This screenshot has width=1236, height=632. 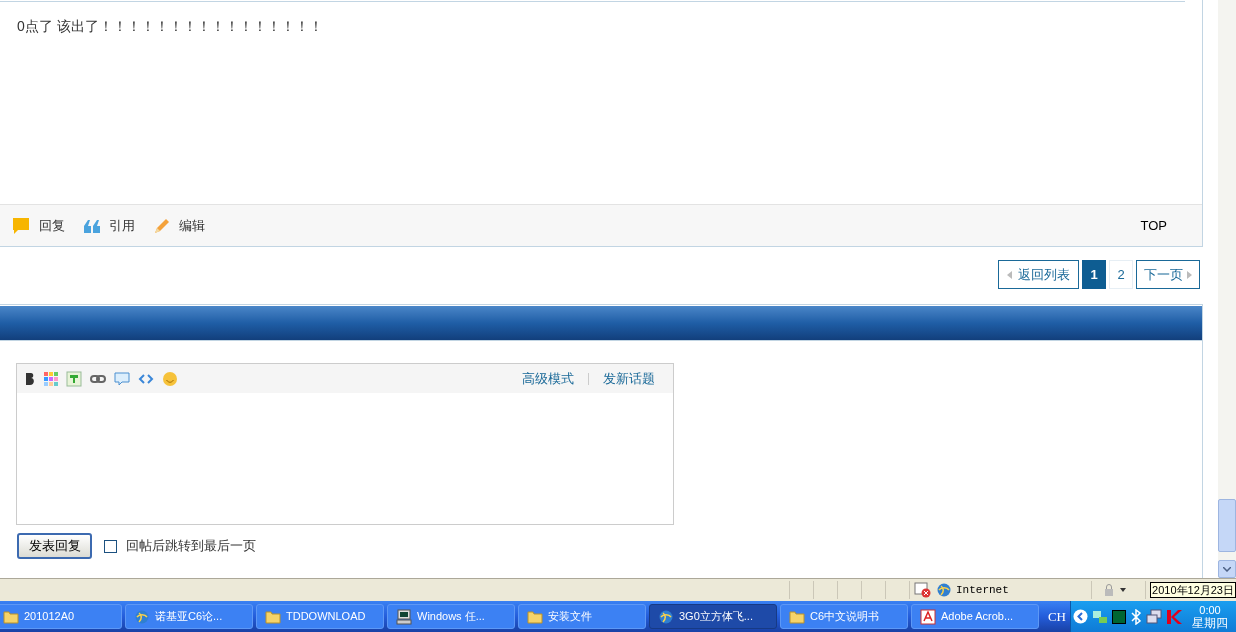 I want to click on clock-time: 0:00, so click(x=1210, y=610).